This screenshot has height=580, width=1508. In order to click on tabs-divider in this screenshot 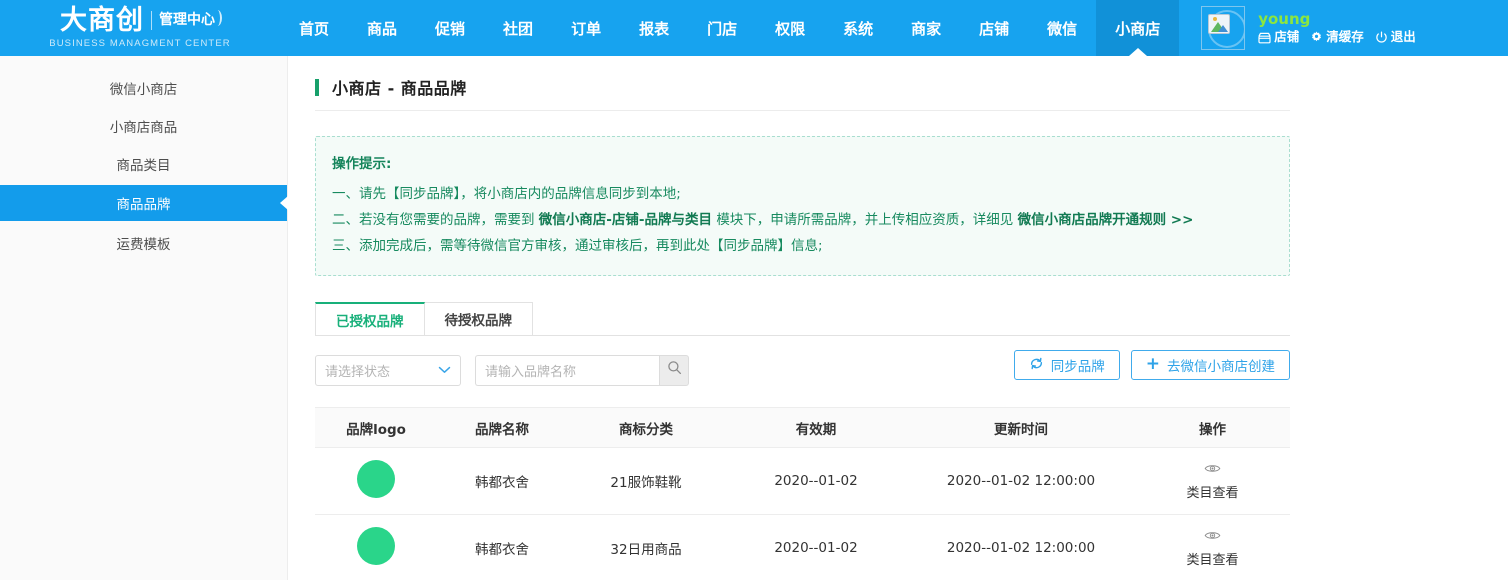, I will do `click(802, 335)`.